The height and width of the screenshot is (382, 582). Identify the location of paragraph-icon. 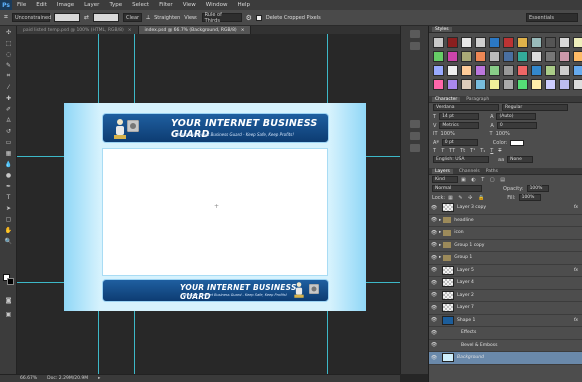
(415, 136).